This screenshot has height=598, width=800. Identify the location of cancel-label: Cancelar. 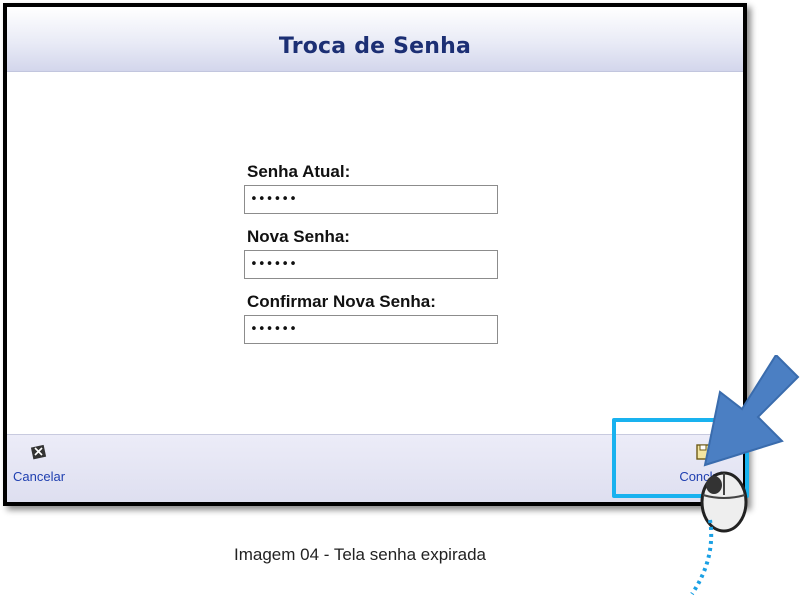
(39, 476).